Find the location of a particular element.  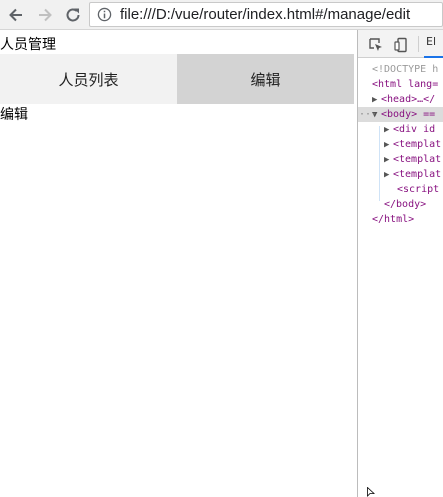

mouse-cursor-icon is located at coordinates (371, 492).